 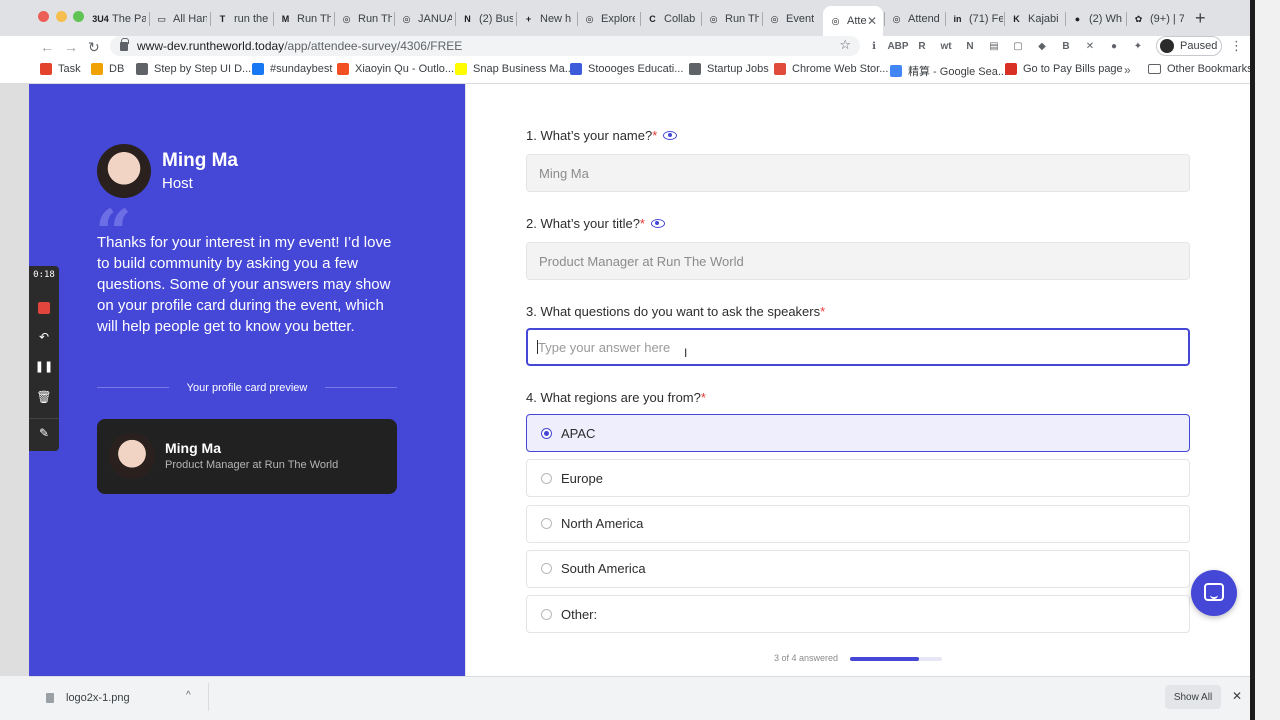 I want to click on chat-launcher-button, so click(x=1214, y=593).